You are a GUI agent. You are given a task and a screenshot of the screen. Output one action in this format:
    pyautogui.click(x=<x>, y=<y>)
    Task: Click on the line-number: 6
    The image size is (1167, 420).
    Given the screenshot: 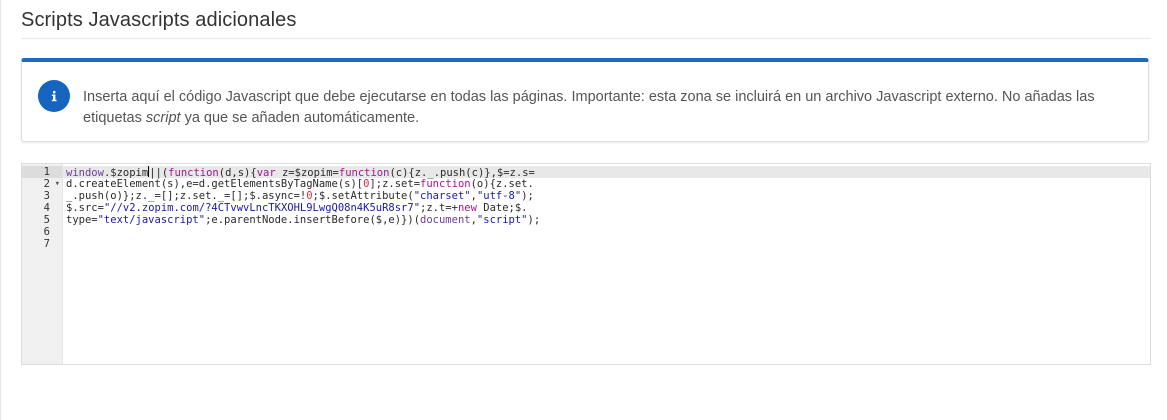 What is the action you would take?
    pyautogui.click(x=46, y=232)
    